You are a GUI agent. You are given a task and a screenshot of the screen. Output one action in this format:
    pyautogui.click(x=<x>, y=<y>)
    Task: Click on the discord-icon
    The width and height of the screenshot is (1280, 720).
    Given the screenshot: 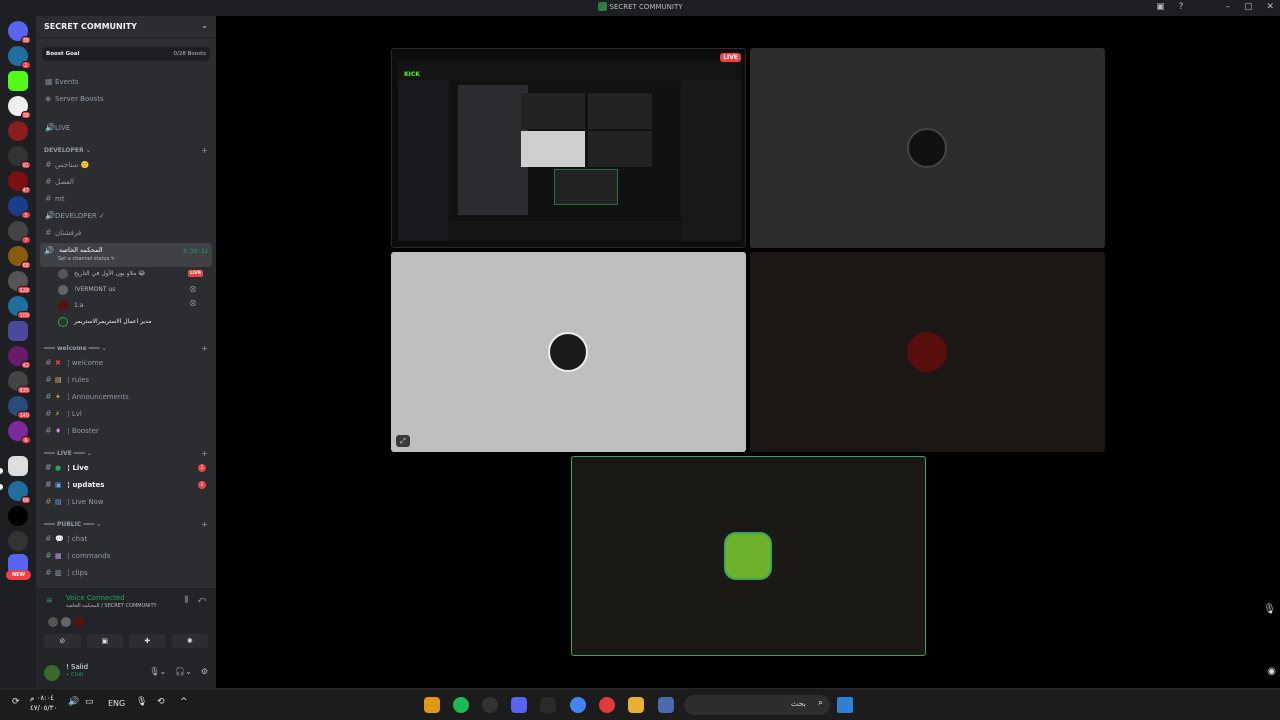 What is the action you would take?
    pyautogui.click(x=519, y=705)
    